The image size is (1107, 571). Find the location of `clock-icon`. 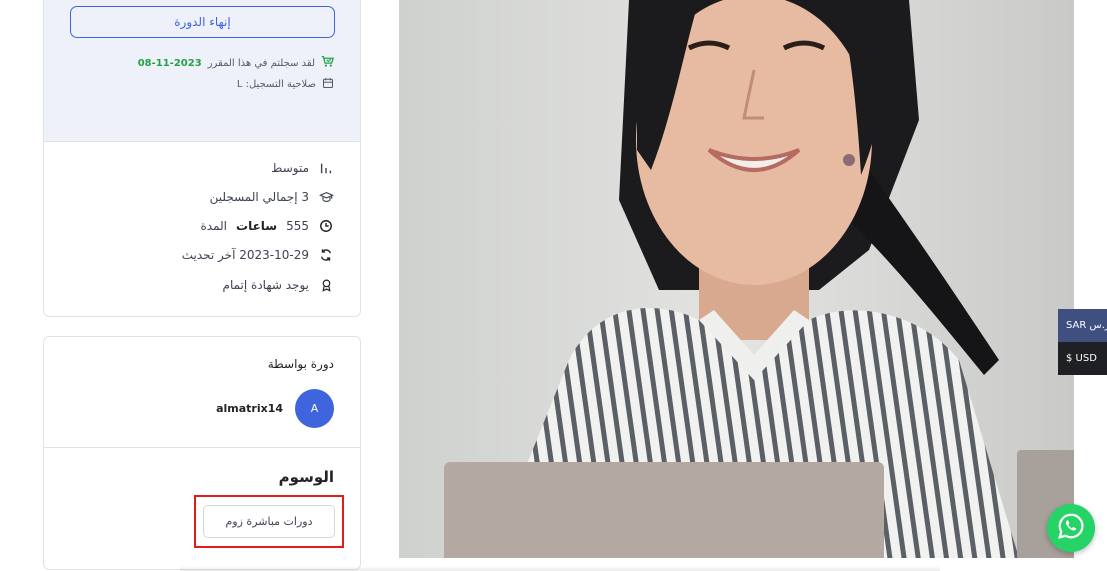

clock-icon is located at coordinates (326, 226).